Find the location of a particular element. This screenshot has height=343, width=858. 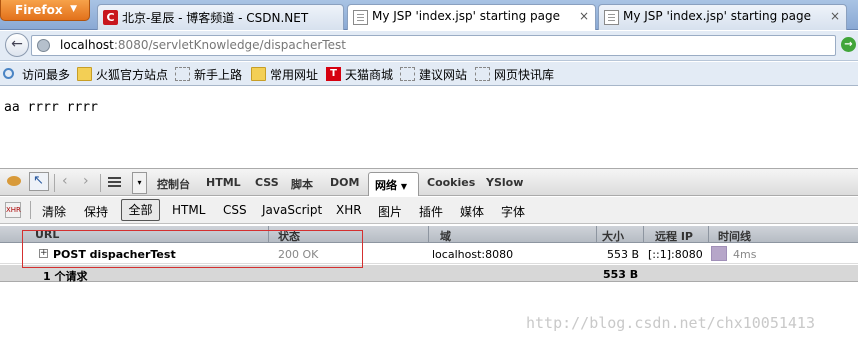

bookmark-tmall: T 天猫商城 is located at coordinates (359, 74).